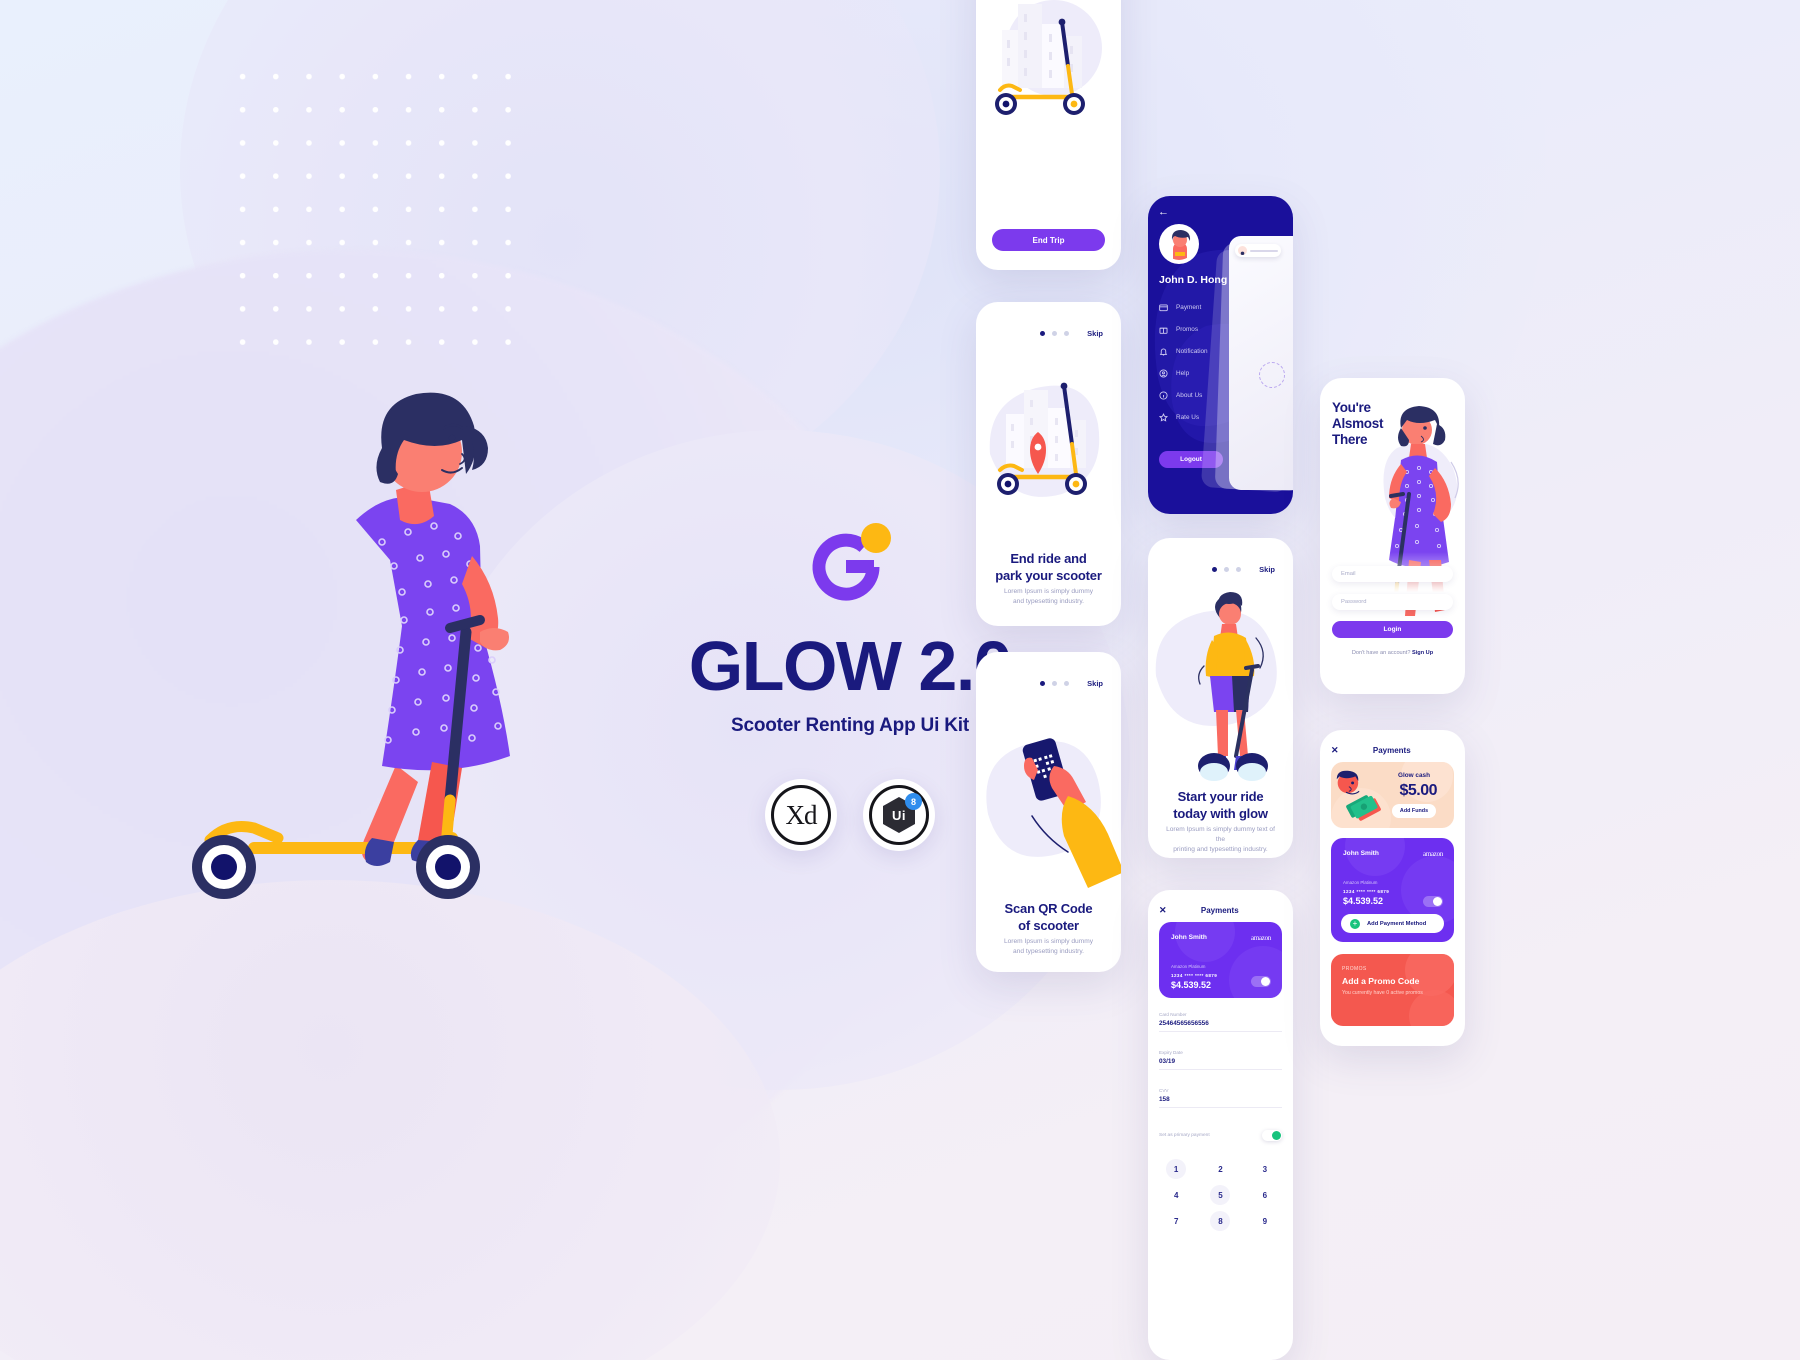 The image size is (1800, 1360). I want to click on badge-ui8: Ui 8, so click(899, 815).